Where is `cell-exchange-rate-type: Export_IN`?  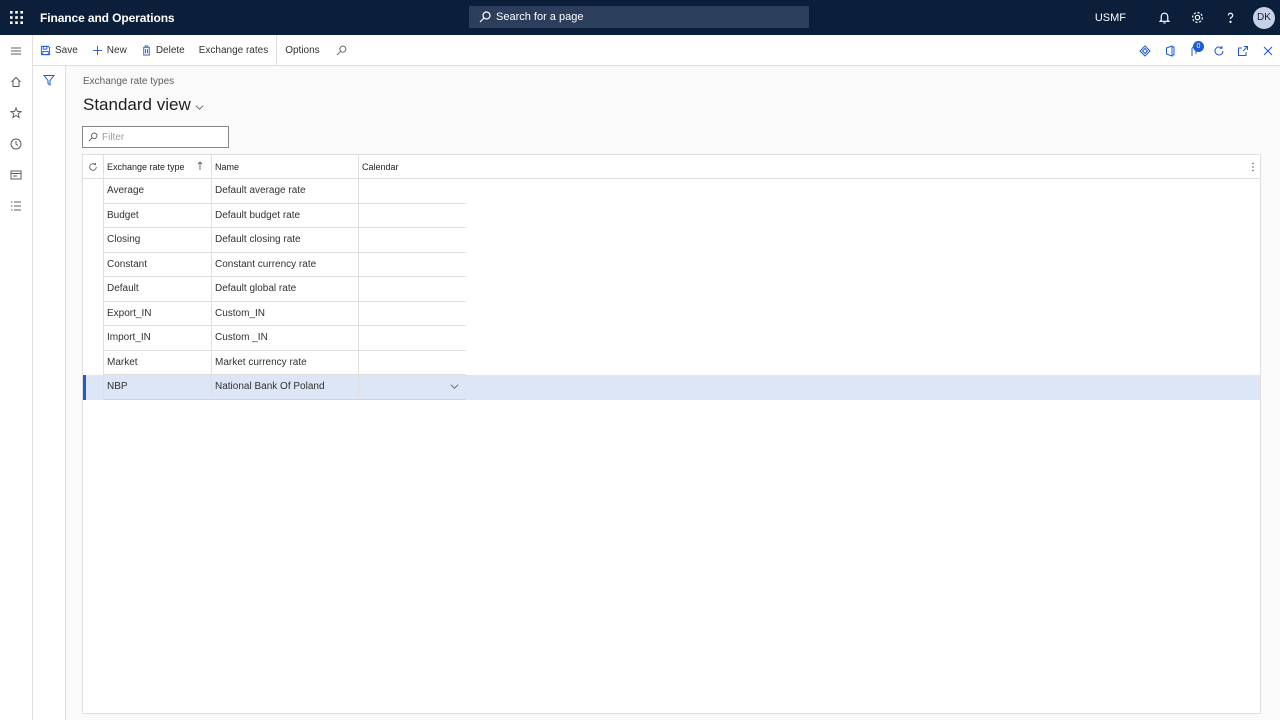
cell-exchange-rate-type: Export_IN is located at coordinates (158, 313).